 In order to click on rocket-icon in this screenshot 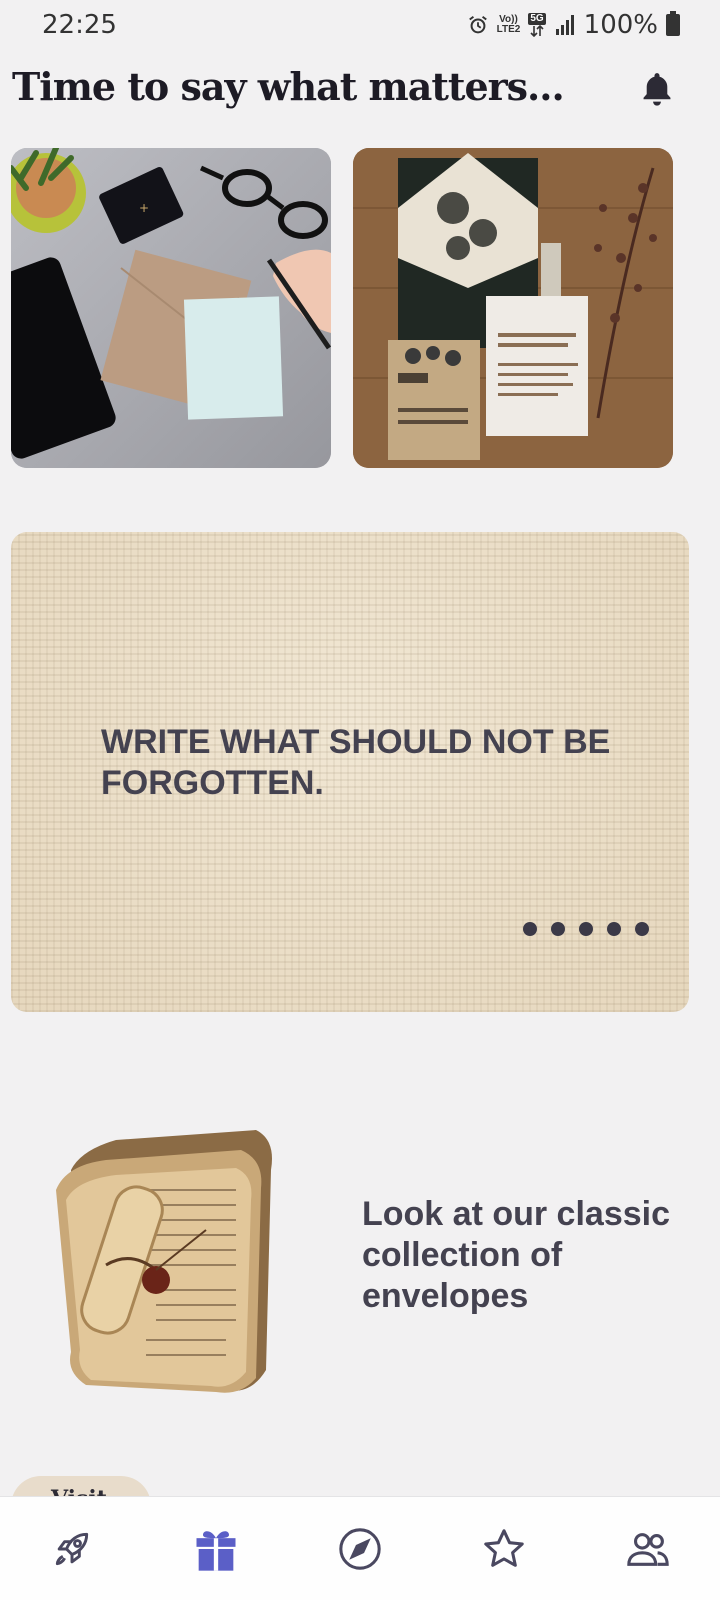, I will do `click(72, 1548)`.